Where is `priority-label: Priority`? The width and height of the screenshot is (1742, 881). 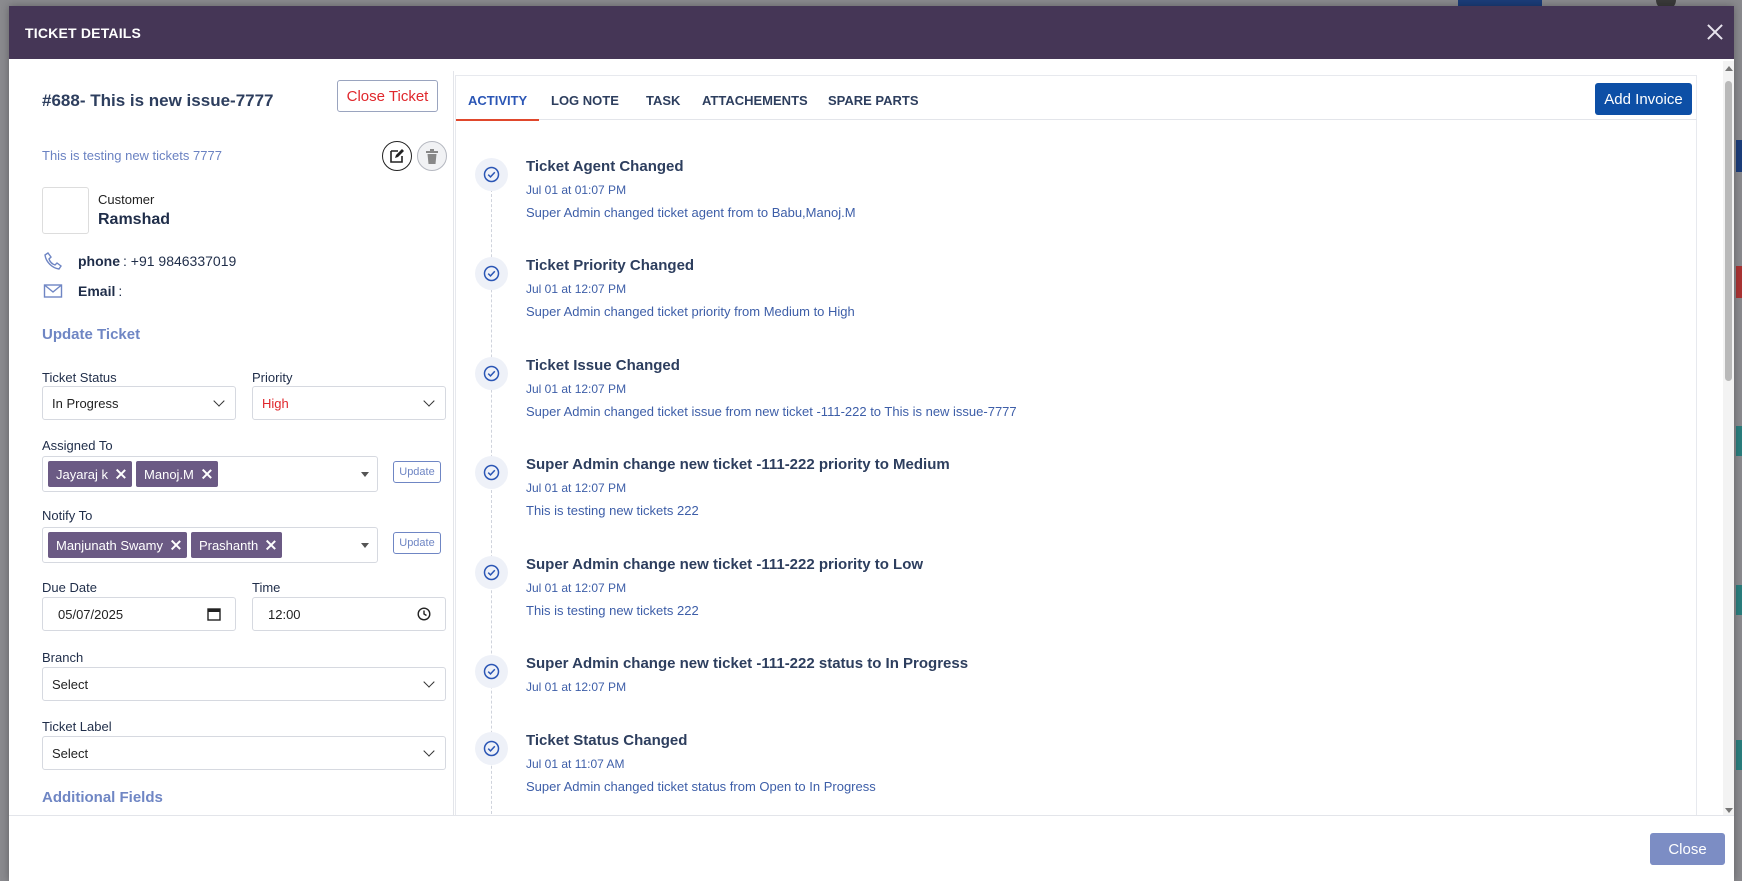 priority-label: Priority is located at coordinates (272, 377).